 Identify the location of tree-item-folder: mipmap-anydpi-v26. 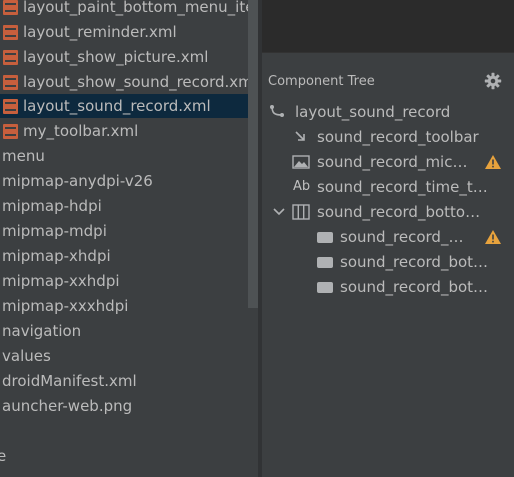
(129, 181).